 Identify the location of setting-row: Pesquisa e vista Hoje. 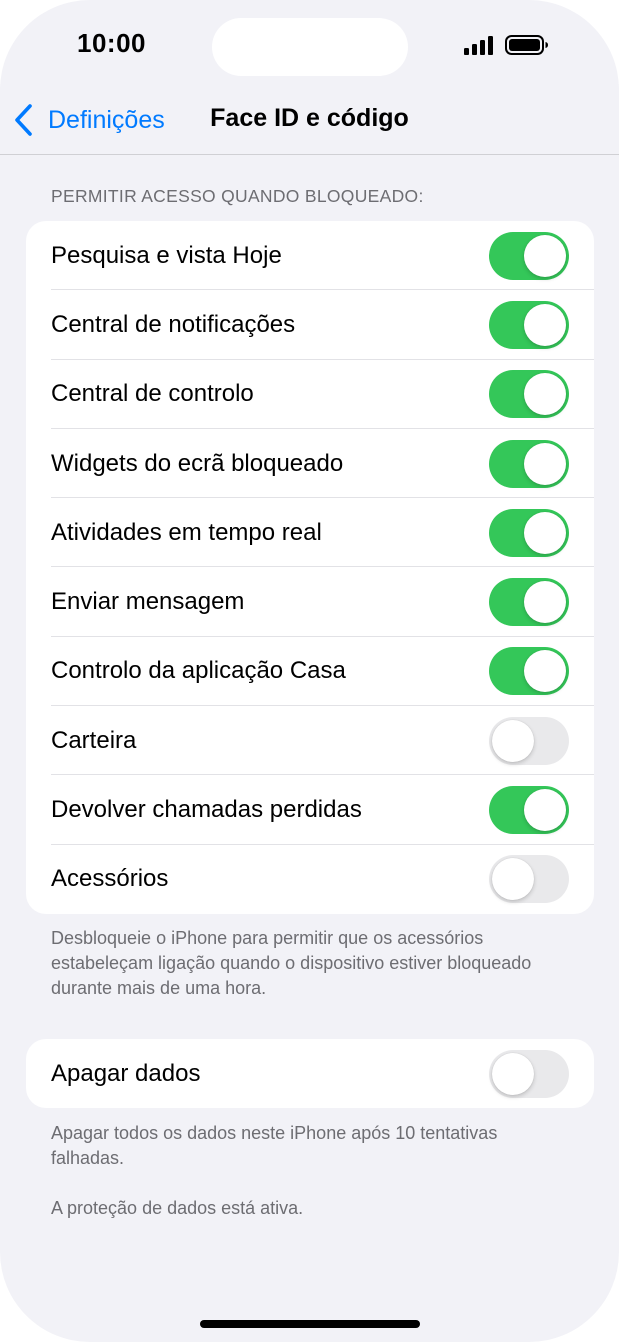
(310, 256).